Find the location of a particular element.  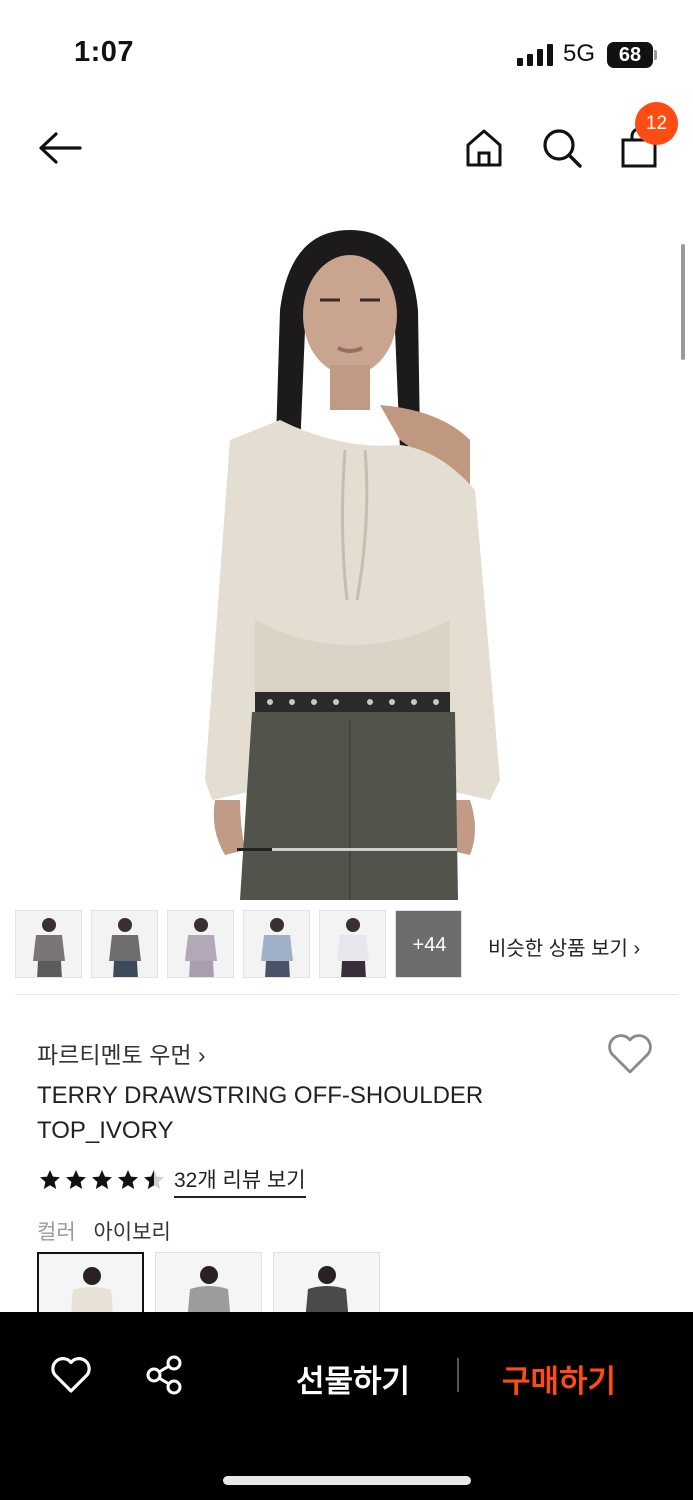

signal-strength-icon is located at coordinates (535, 55).